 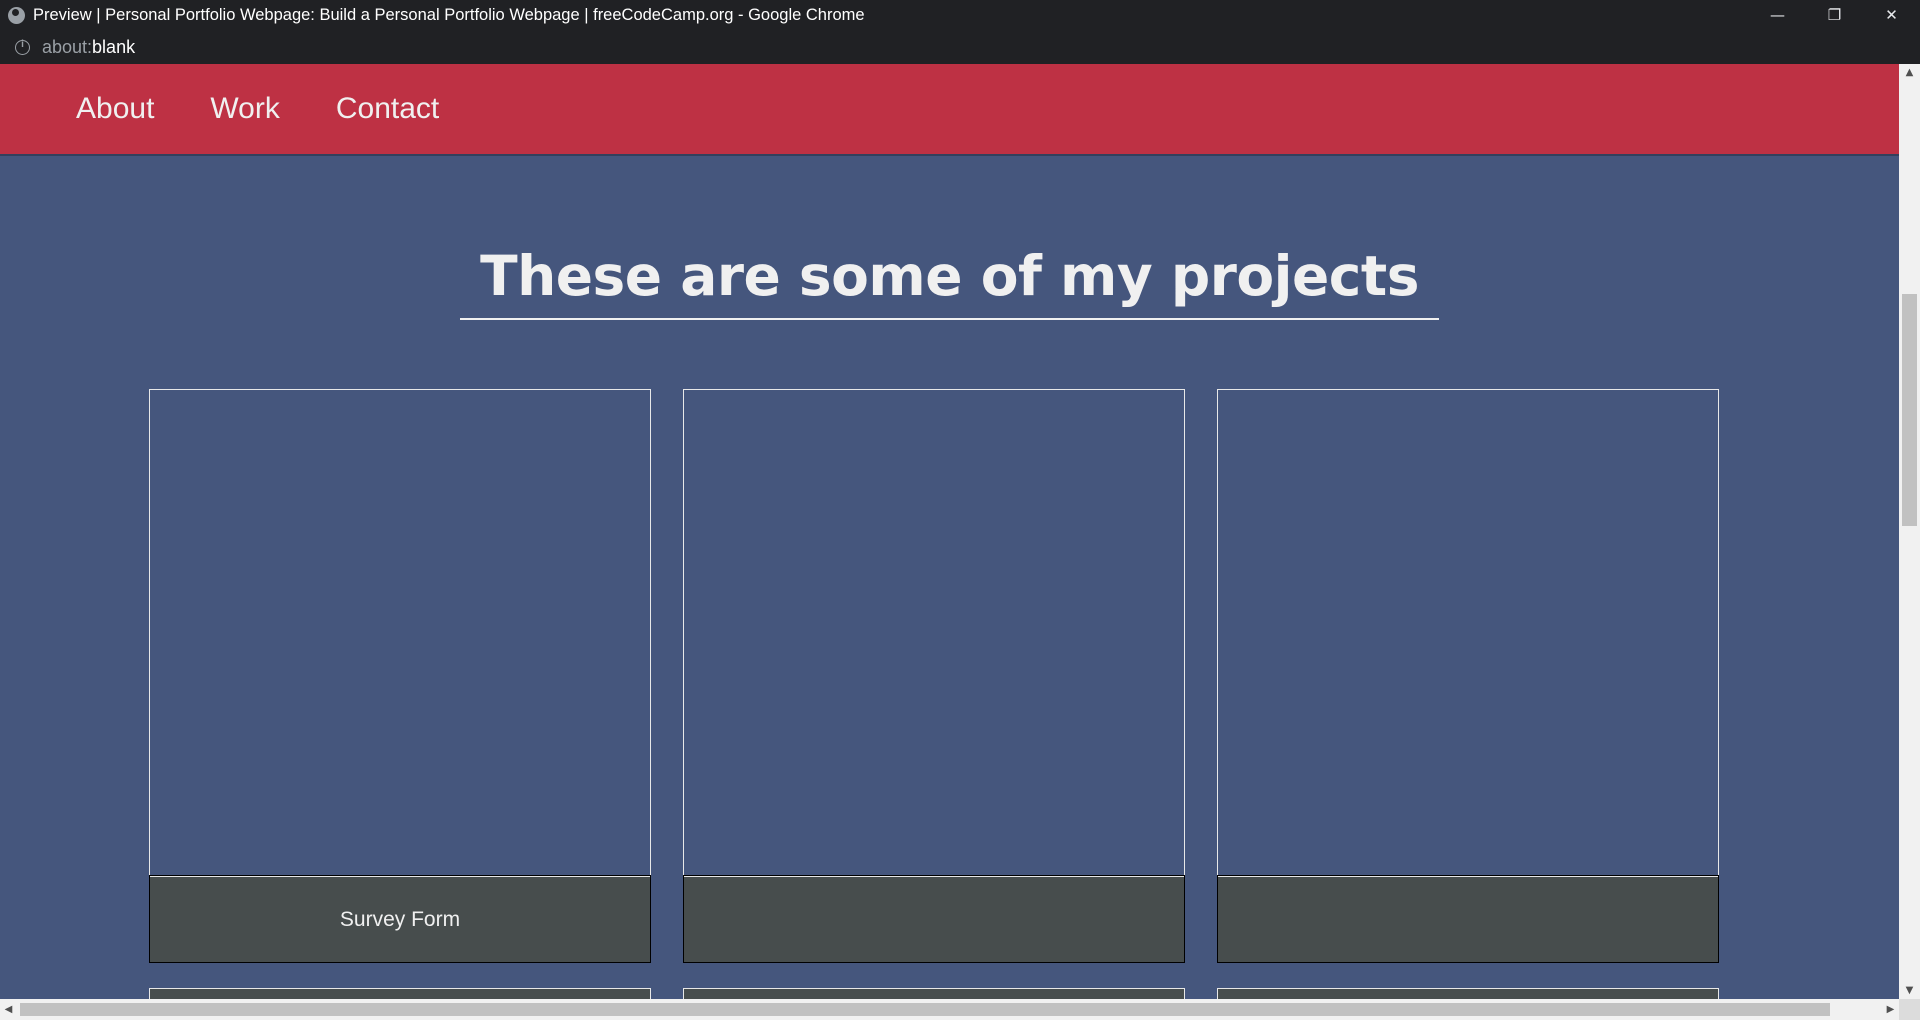 What do you see at coordinates (1890, 1009) in the screenshot?
I see `scroll-right-arrow-icon: ▶` at bounding box center [1890, 1009].